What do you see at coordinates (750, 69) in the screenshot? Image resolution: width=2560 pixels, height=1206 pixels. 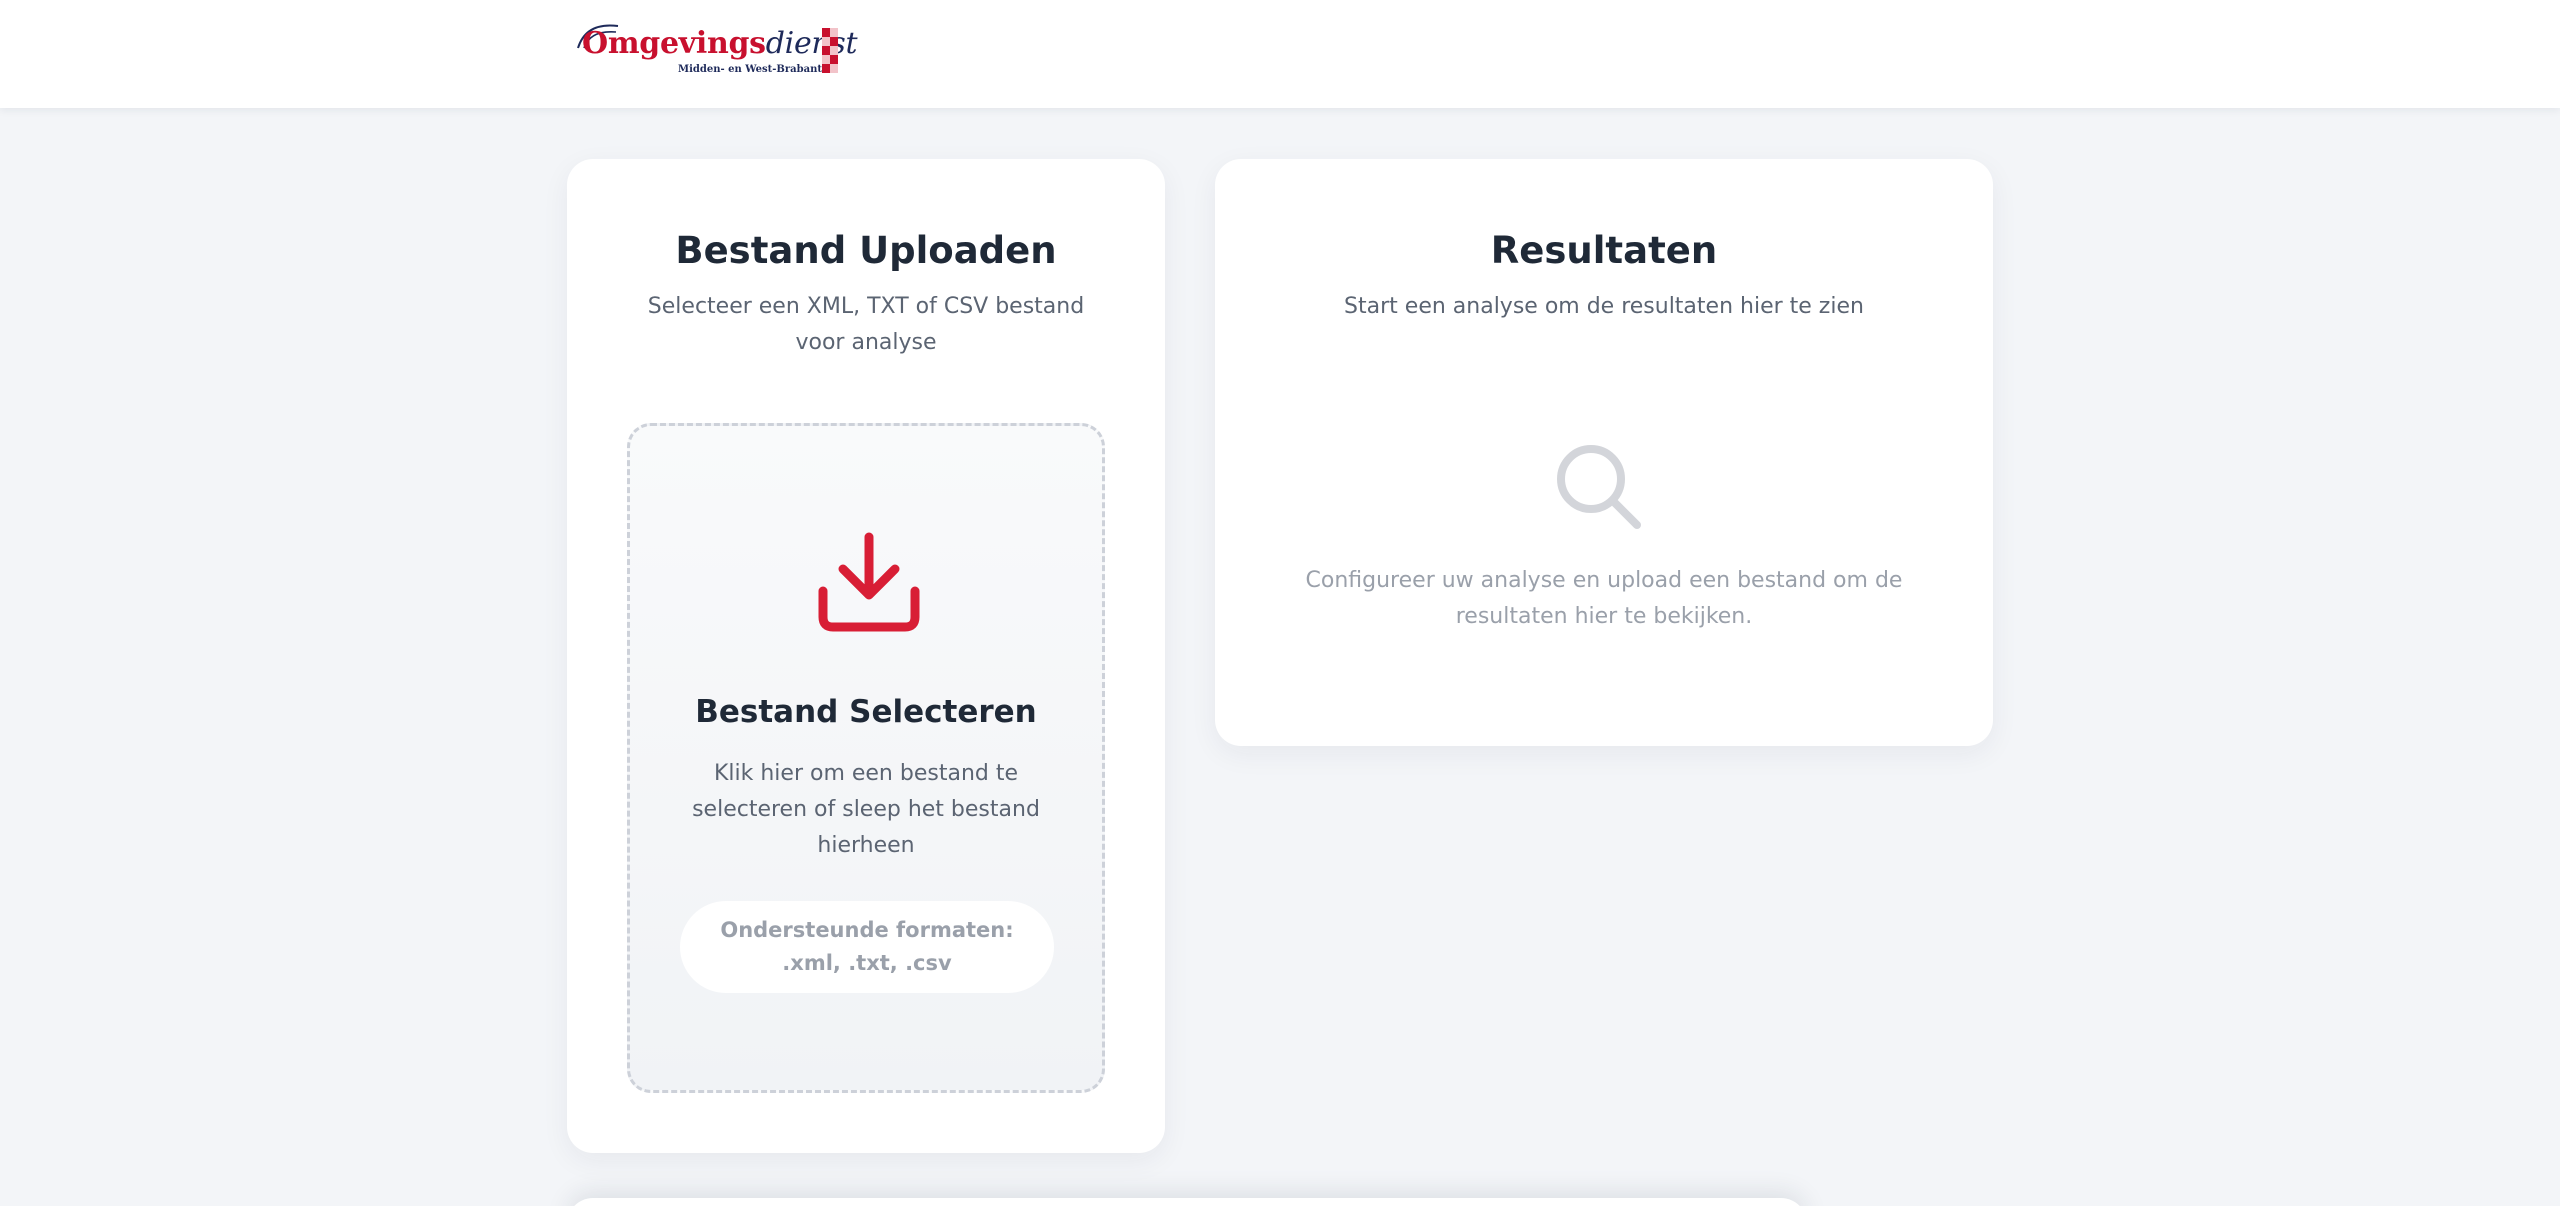 I see `logo-region: Midden- en West-Brabant` at bounding box center [750, 69].